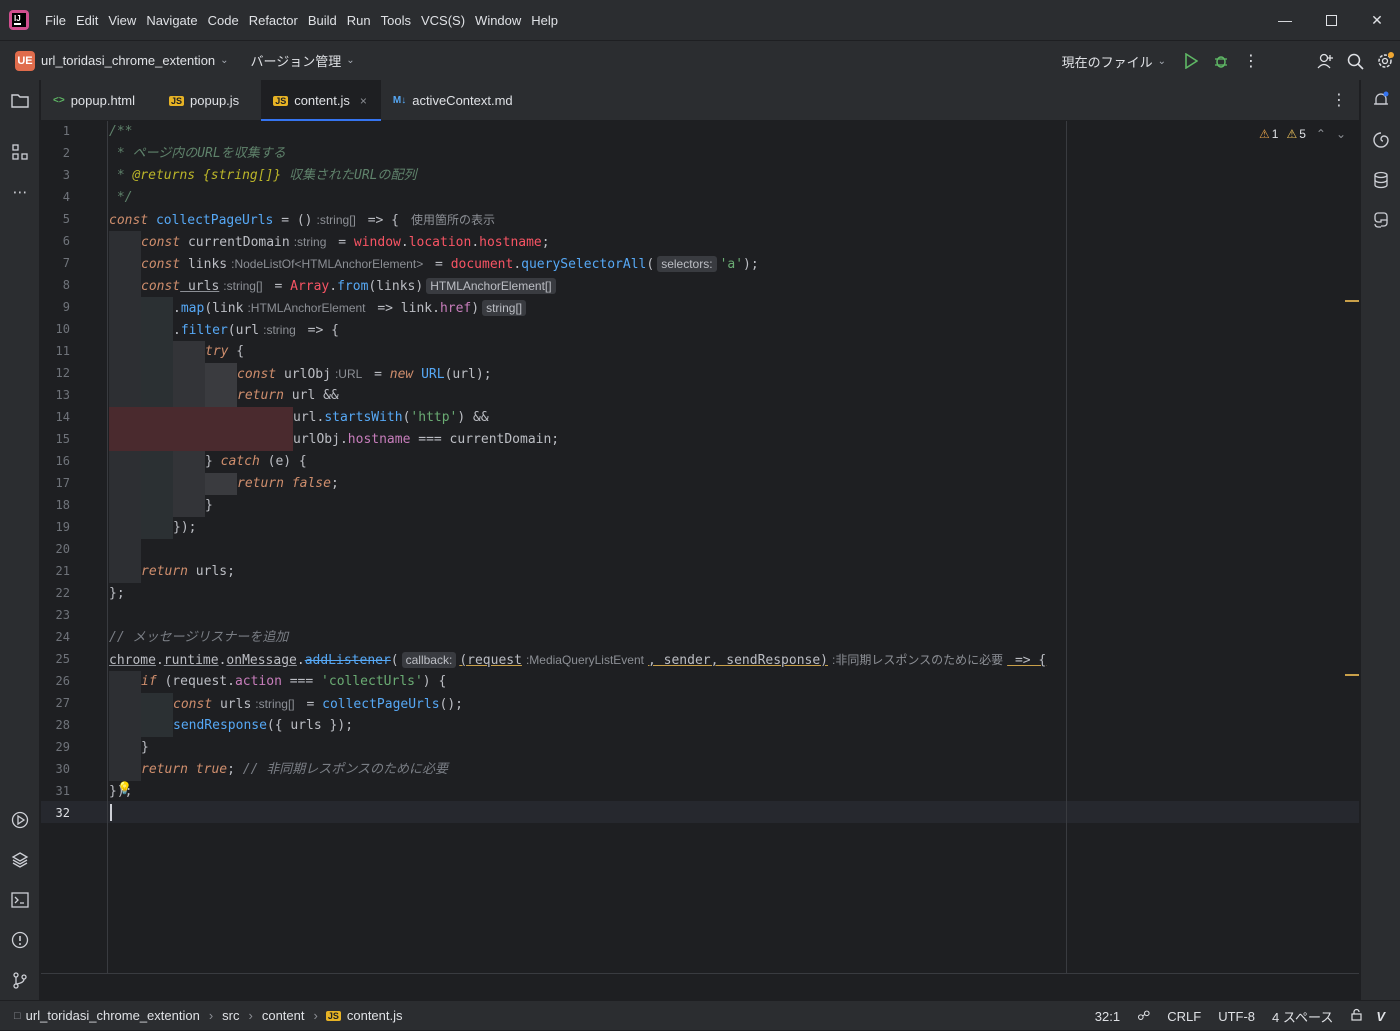 The image size is (1400, 1031). What do you see at coordinates (113, 1015) in the screenshot?
I see `breadcrumb-project: url_toridasi_chrome_extention` at bounding box center [113, 1015].